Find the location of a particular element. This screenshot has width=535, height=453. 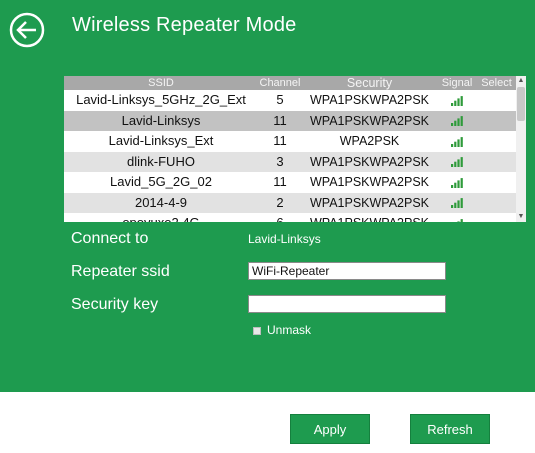

repeater-ssid-label: Repeater ssid is located at coordinates (120, 271).